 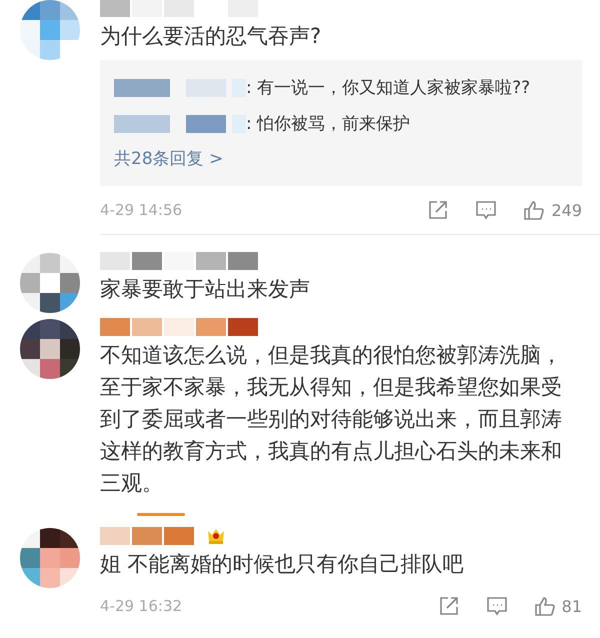 I want to click on comment-text: 姐 不能离婚的时候也只有你自己排队吧, so click(x=282, y=564).